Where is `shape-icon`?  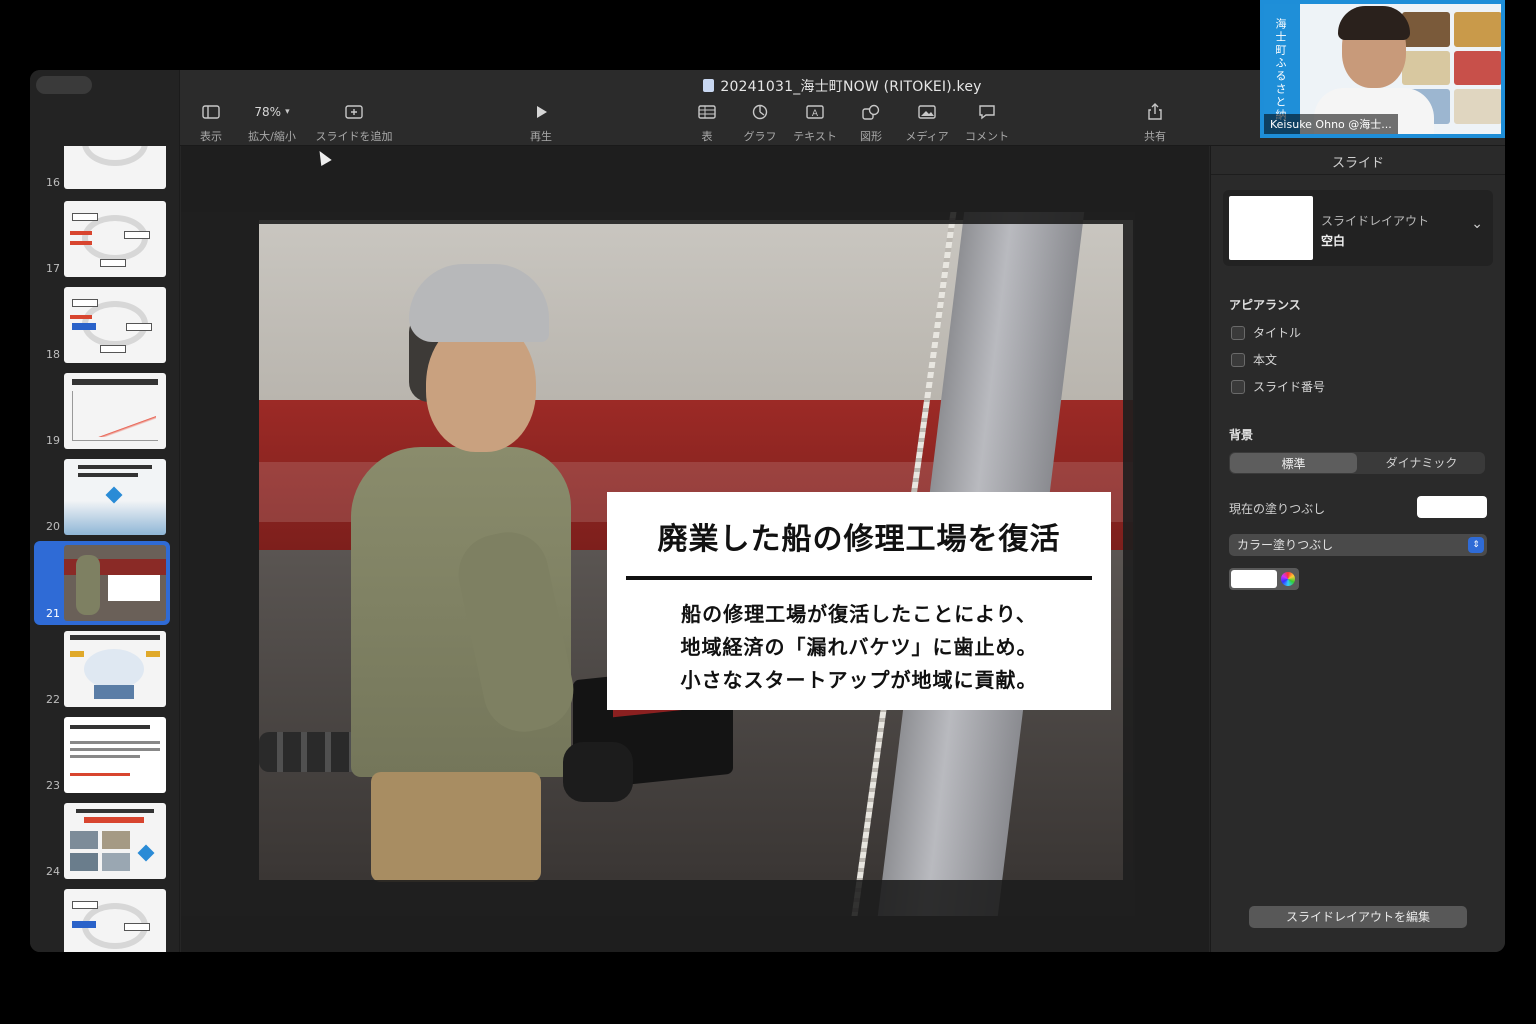
shape-icon is located at coordinates (871, 112).